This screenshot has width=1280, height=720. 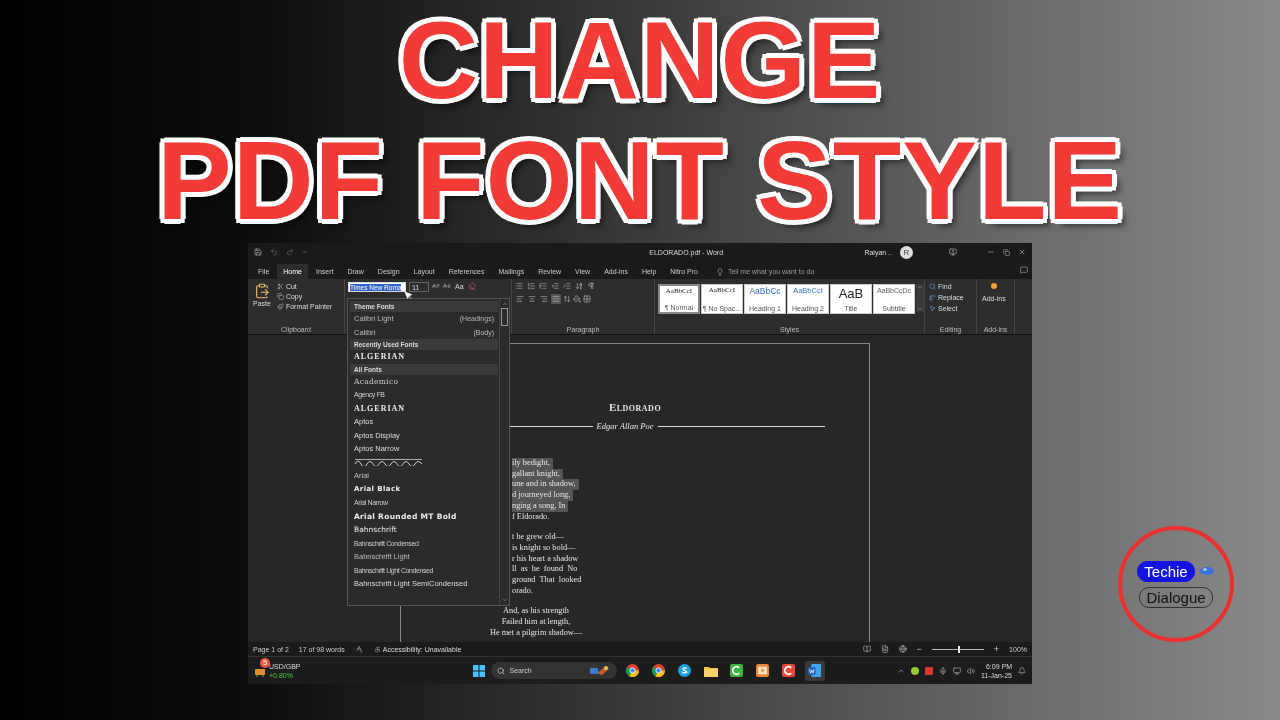 I want to click on poem-line: t he grew old—, so click(x=538, y=537).